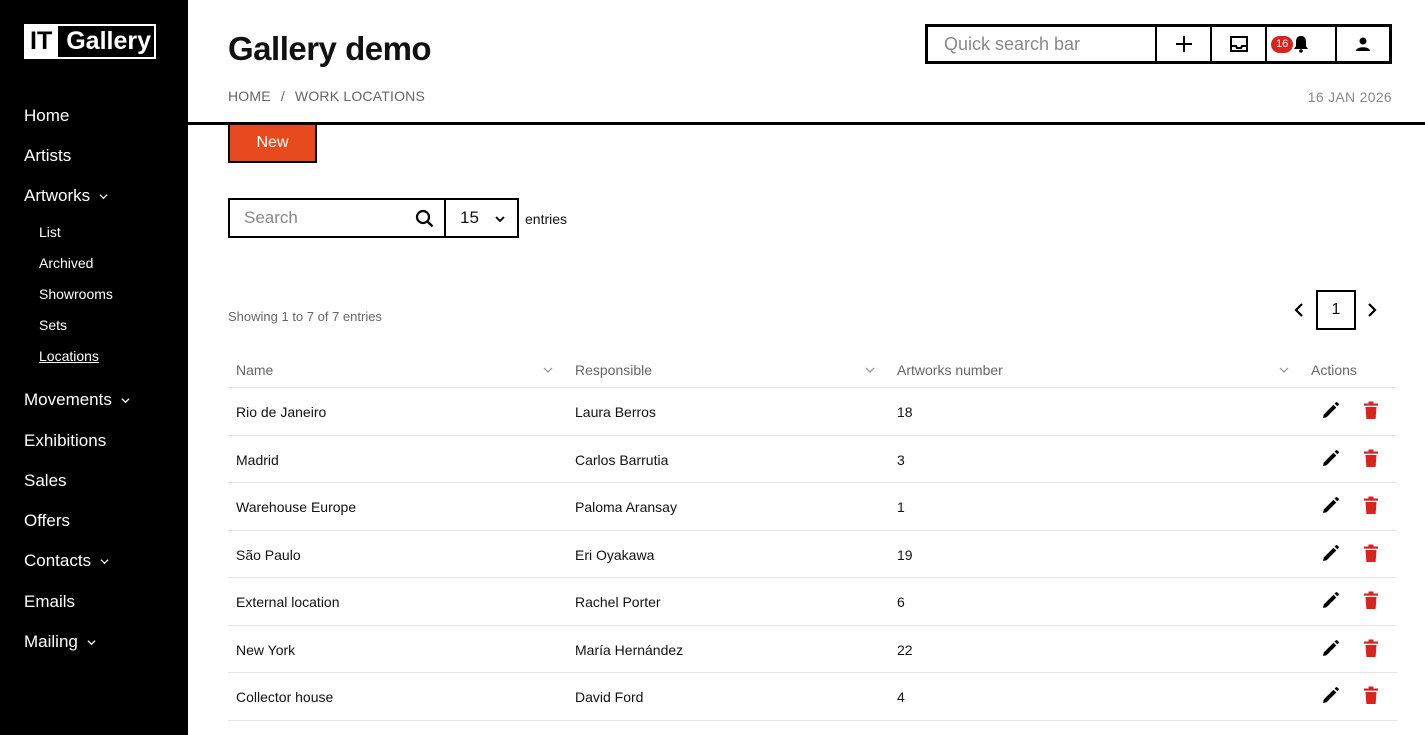 This screenshot has height=735, width=1425. What do you see at coordinates (249, 96) in the screenshot?
I see `breadcrumb-home: HOME` at bounding box center [249, 96].